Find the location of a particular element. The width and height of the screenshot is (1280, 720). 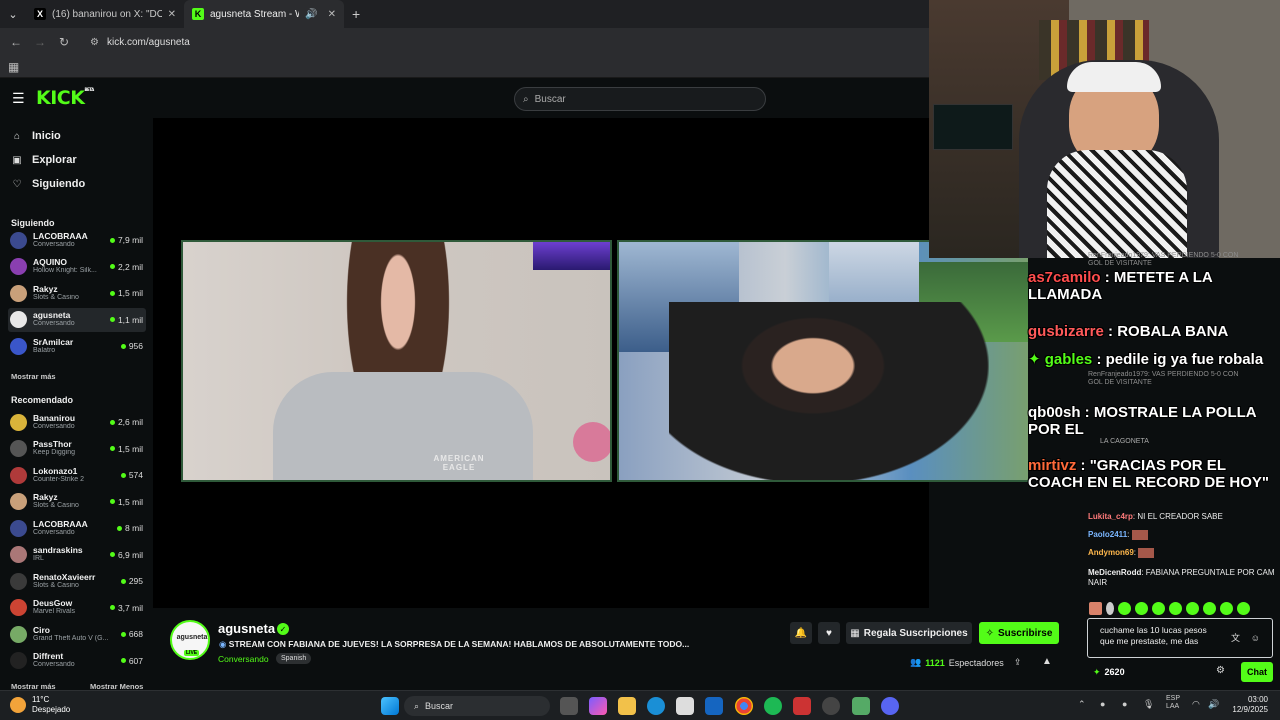

tab-search-icon: ⌄ is located at coordinates (13, 14).